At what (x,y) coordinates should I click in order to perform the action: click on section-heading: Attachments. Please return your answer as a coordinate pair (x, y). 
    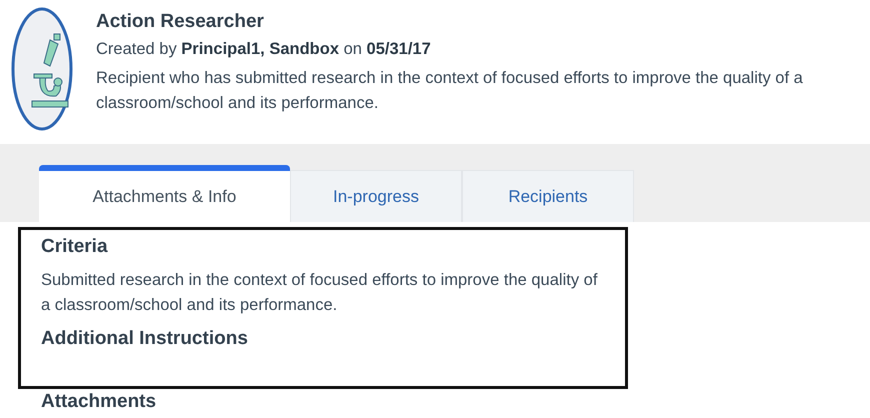
    Looking at the image, I should click on (99, 402).